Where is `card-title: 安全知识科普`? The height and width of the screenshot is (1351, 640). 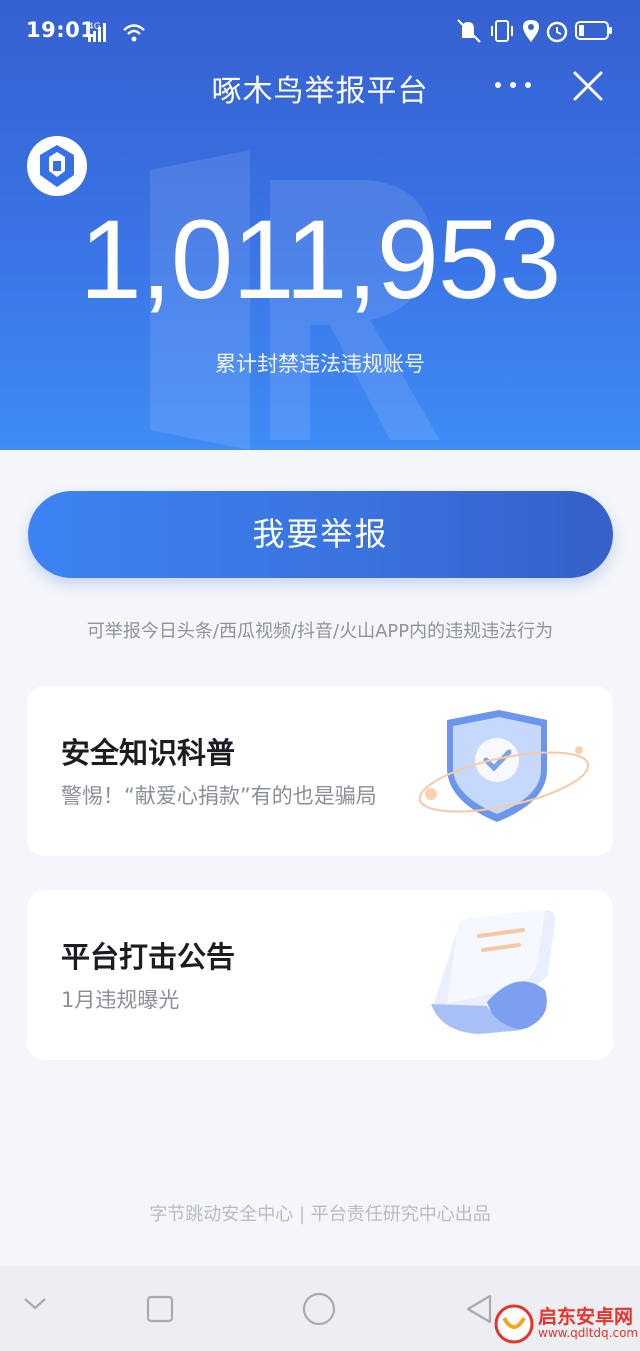 card-title: 安全知识科普 is located at coordinates (148, 753).